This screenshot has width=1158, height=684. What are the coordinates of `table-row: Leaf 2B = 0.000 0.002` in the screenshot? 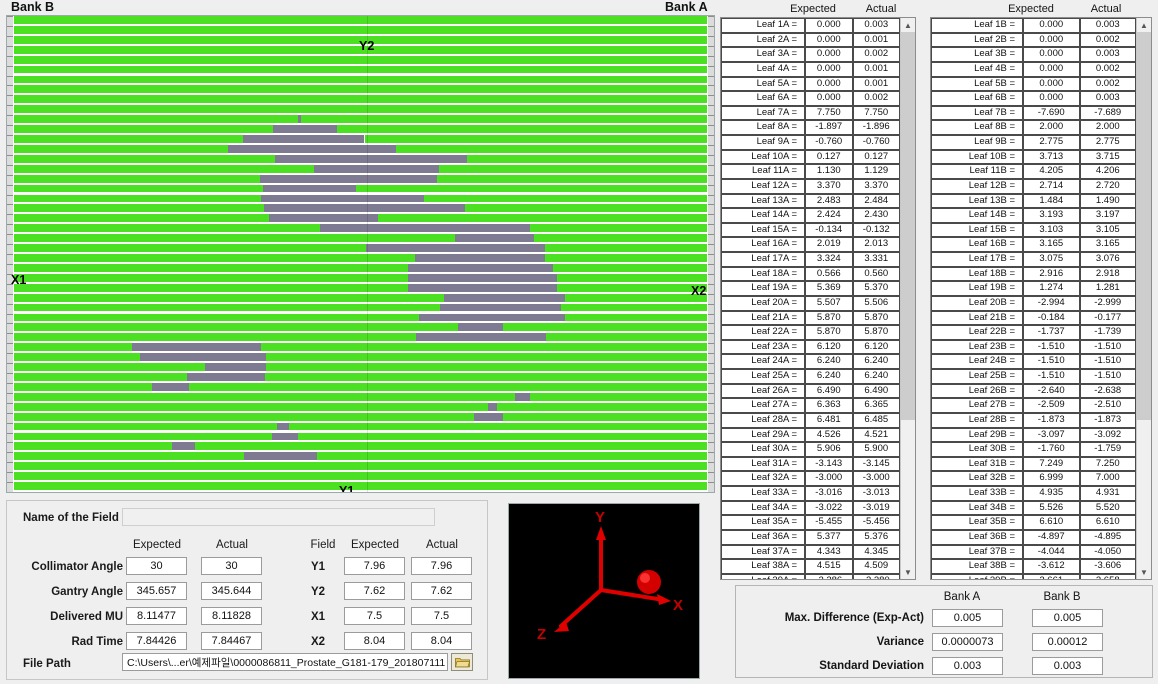 It's located at (1033, 40).